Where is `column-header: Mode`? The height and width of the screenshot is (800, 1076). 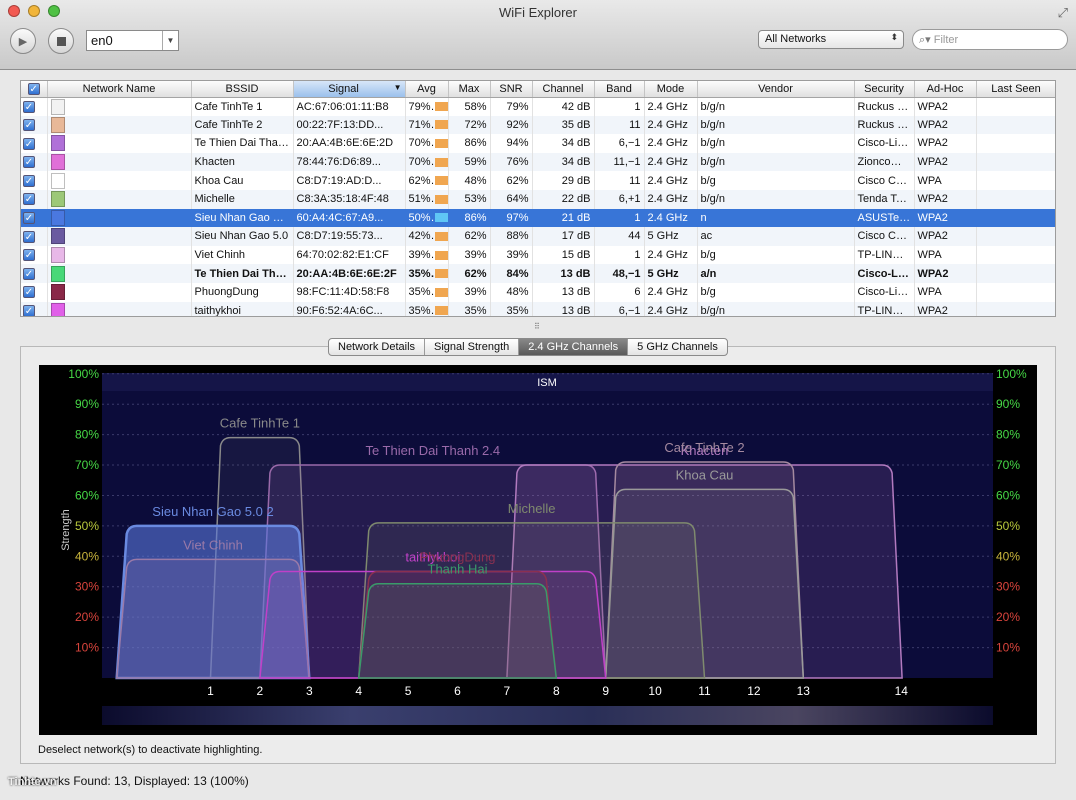
column-header: Mode is located at coordinates (671, 89).